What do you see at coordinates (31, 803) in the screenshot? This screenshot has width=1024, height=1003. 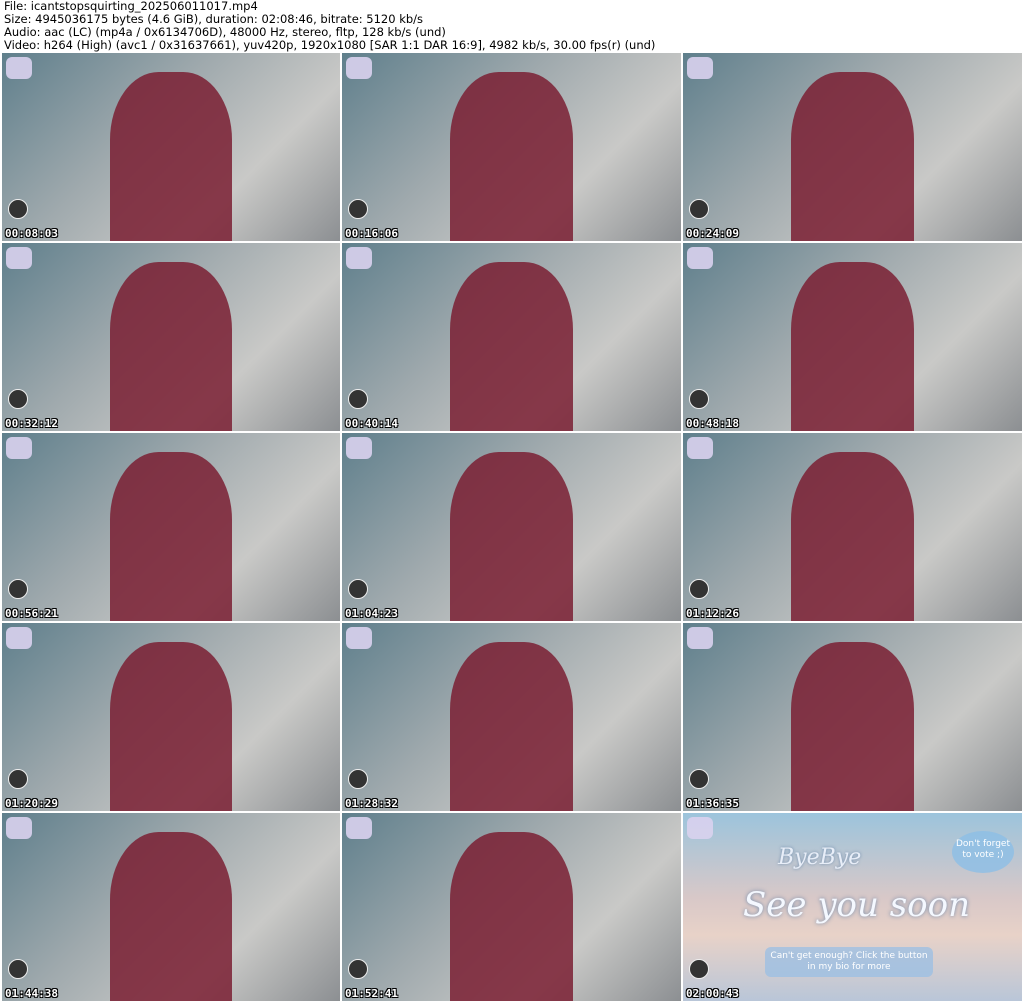 I see `timestamp: 01:20:29` at bounding box center [31, 803].